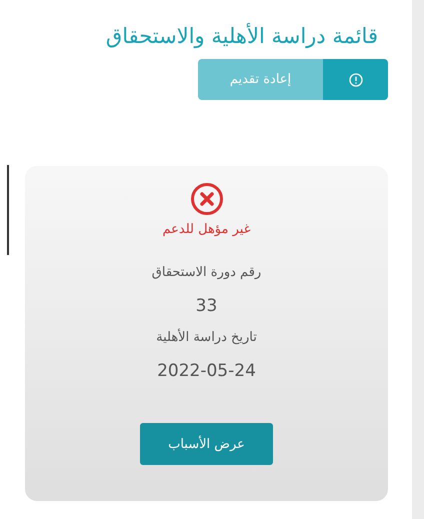  I want to click on page-title: قائمة دراسة الأهلية والاستحقاق, so click(242, 36).